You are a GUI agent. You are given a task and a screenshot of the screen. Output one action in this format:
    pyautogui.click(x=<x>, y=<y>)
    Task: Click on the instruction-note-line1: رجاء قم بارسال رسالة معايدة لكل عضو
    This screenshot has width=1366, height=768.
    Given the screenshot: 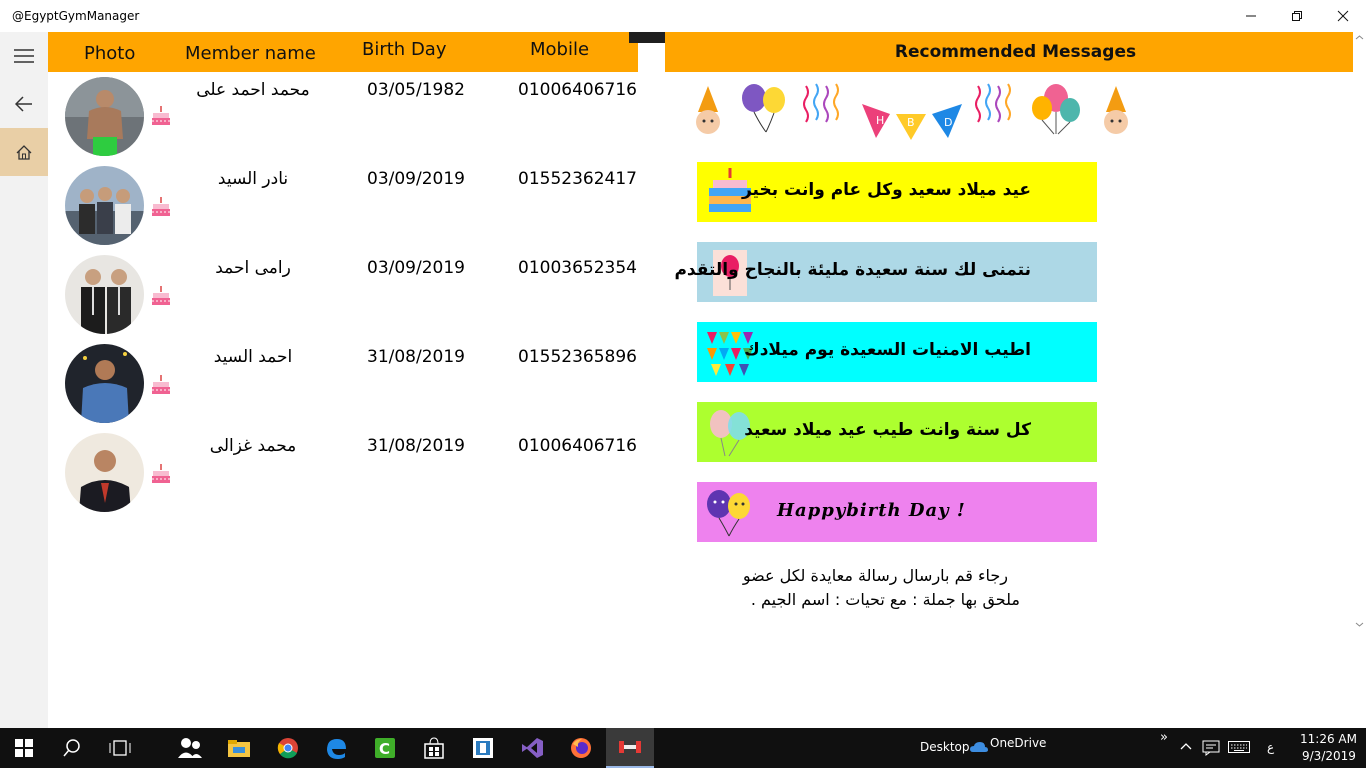 What is the action you would take?
    pyautogui.click(x=875, y=575)
    